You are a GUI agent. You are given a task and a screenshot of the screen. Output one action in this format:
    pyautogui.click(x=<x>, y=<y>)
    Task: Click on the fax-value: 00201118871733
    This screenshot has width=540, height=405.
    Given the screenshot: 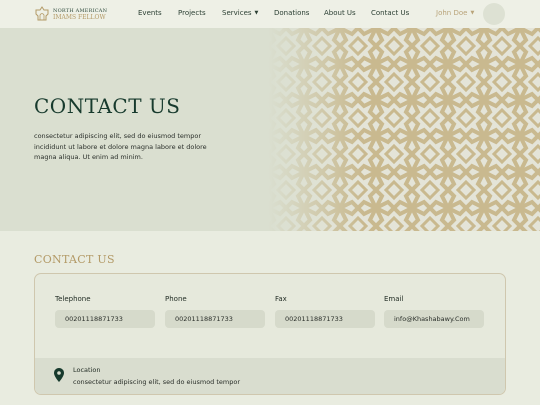 What is the action you would take?
    pyautogui.click(x=325, y=319)
    